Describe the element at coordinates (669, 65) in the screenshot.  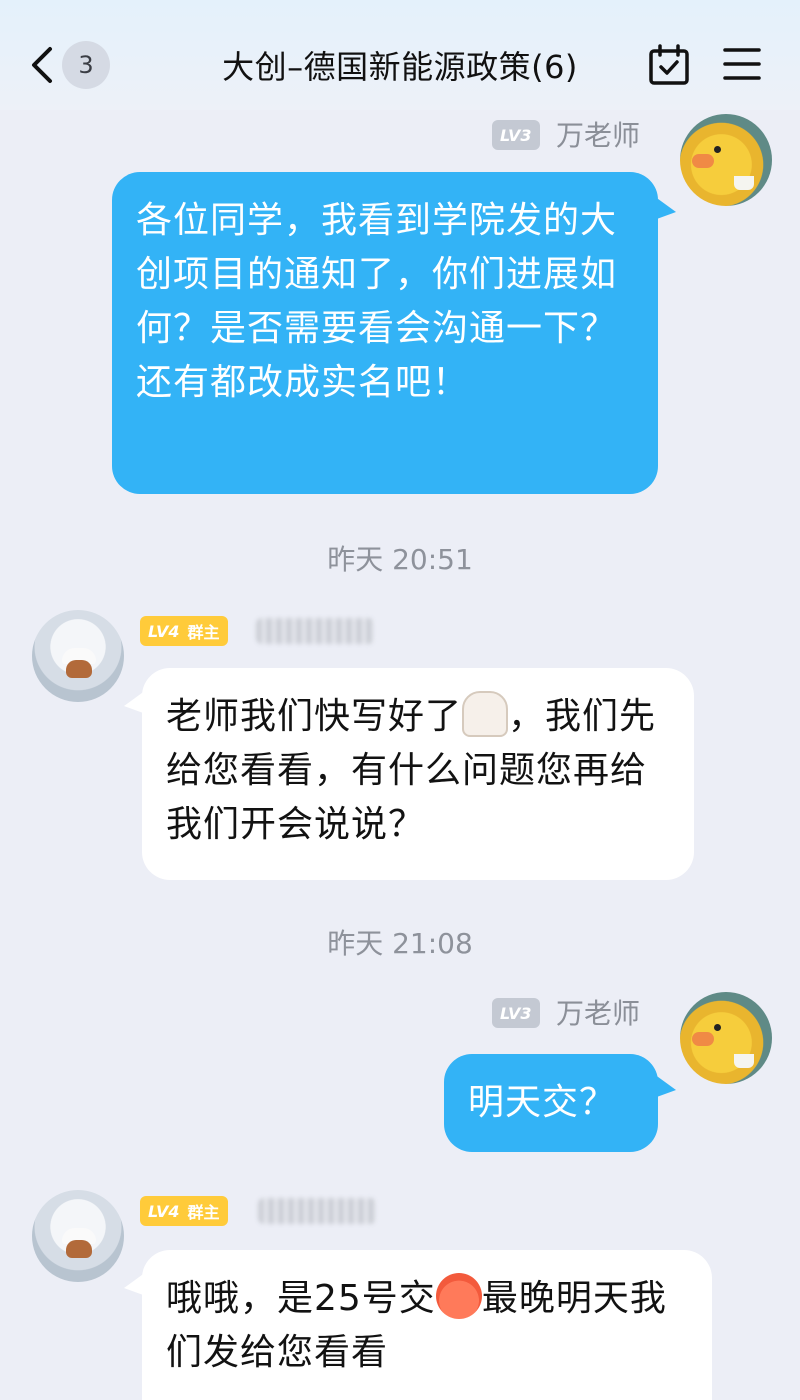
I see `calendar-check-icon` at that location.